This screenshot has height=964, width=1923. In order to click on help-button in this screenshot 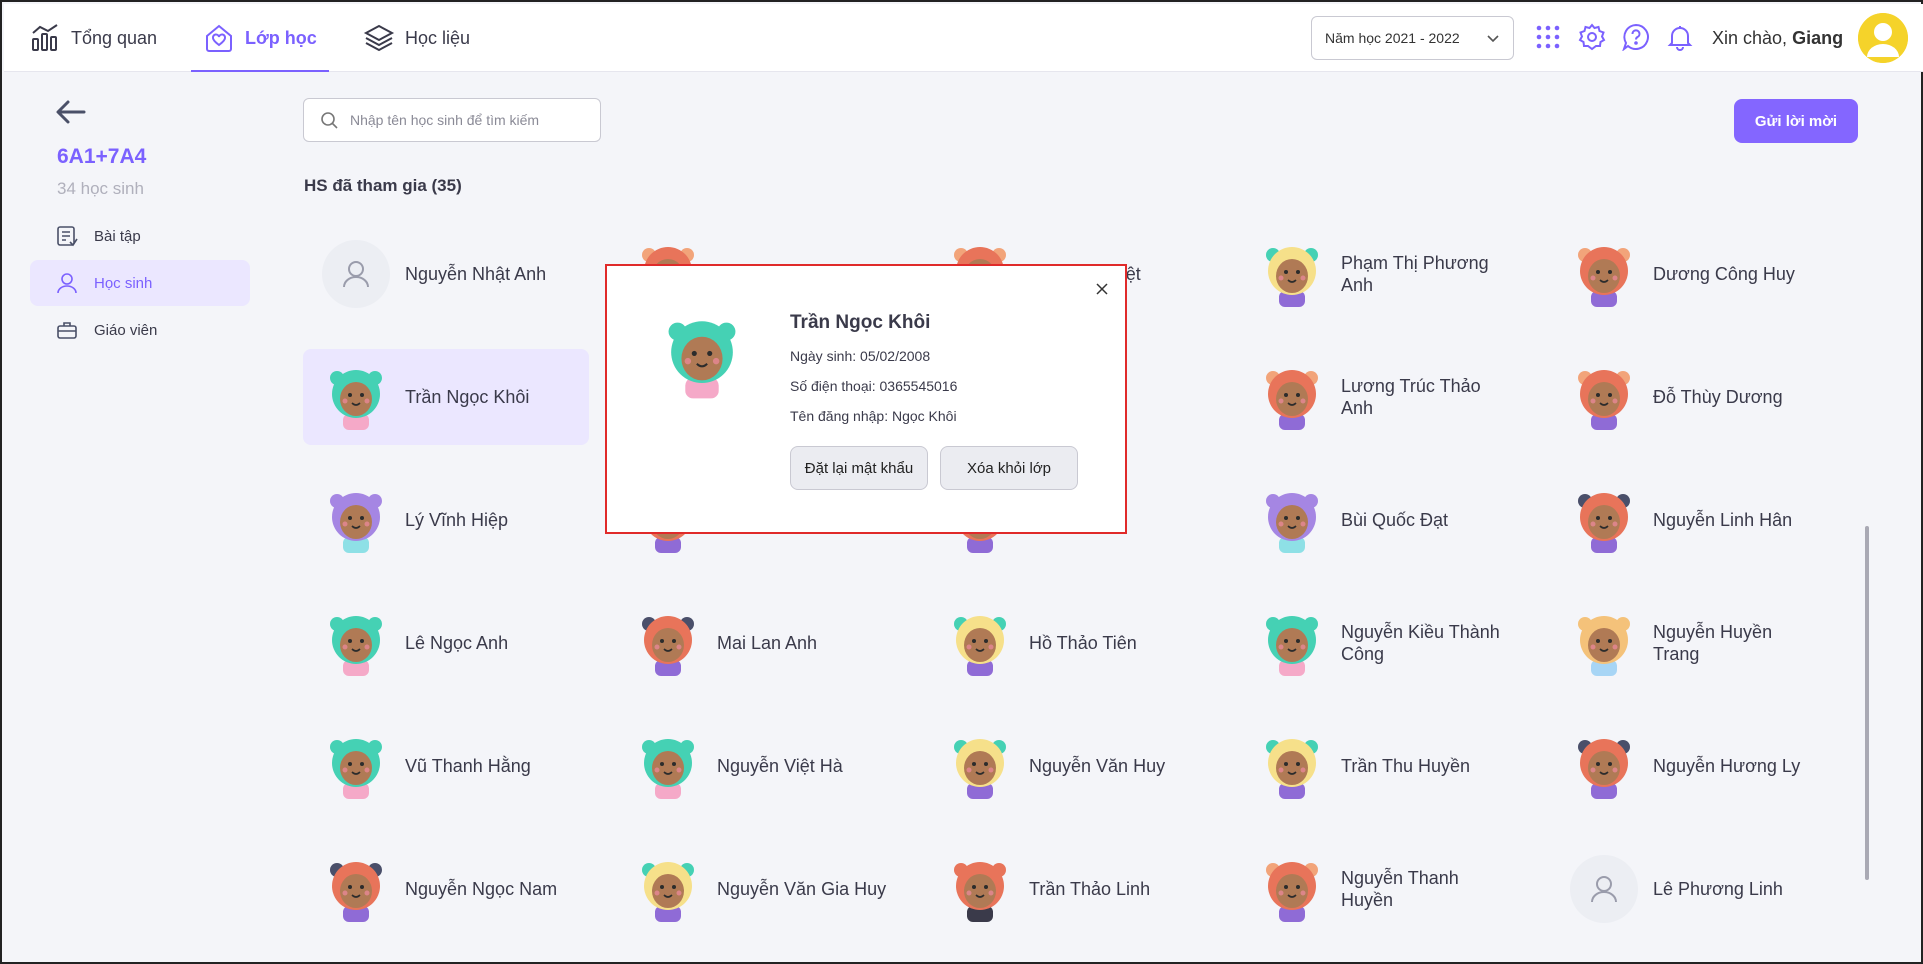, I will do `click(1636, 37)`.